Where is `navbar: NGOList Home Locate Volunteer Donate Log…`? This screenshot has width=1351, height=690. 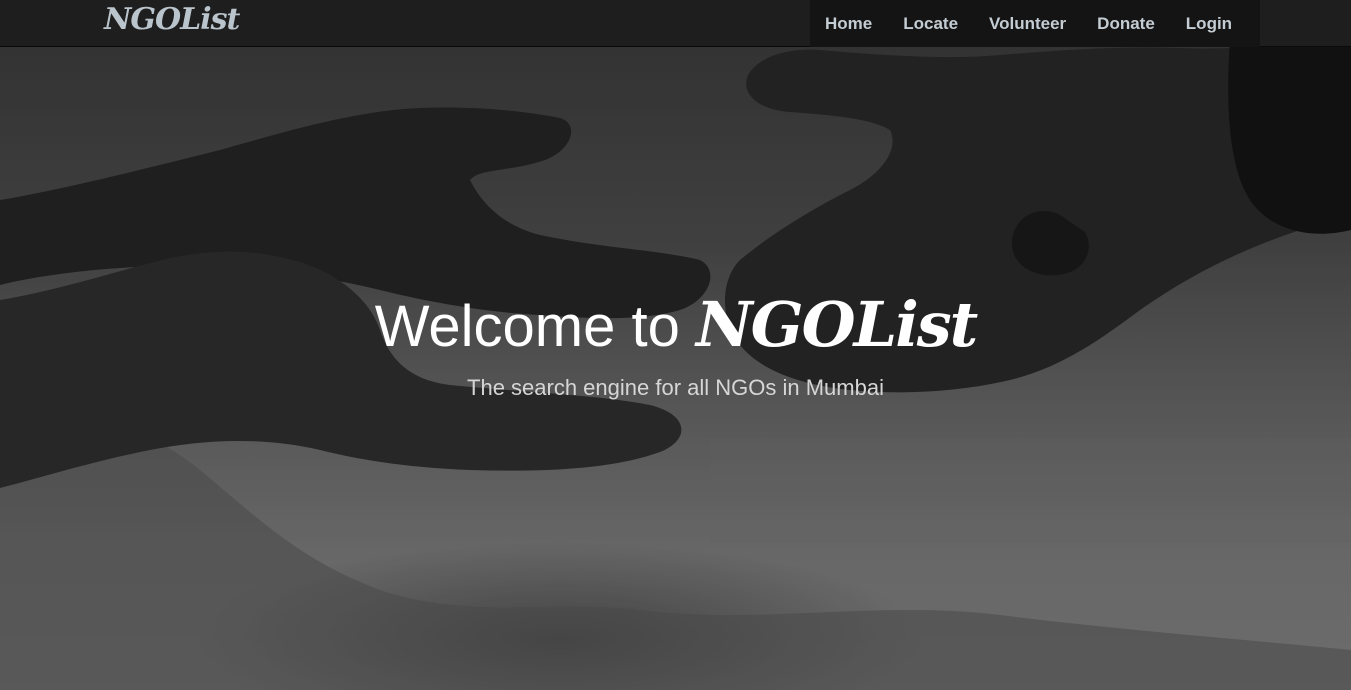
navbar: NGOList Home Locate Volunteer Donate Log… is located at coordinates (675, 23).